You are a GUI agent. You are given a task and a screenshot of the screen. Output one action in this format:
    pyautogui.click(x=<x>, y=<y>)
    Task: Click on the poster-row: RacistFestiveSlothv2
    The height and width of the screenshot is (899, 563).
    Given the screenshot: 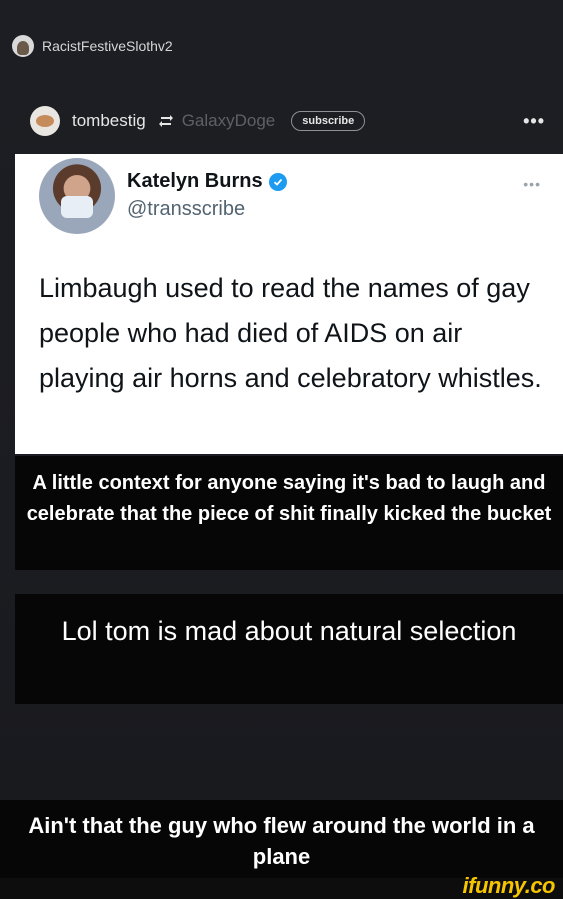 What is the action you would take?
    pyautogui.click(x=92, y=46)
    